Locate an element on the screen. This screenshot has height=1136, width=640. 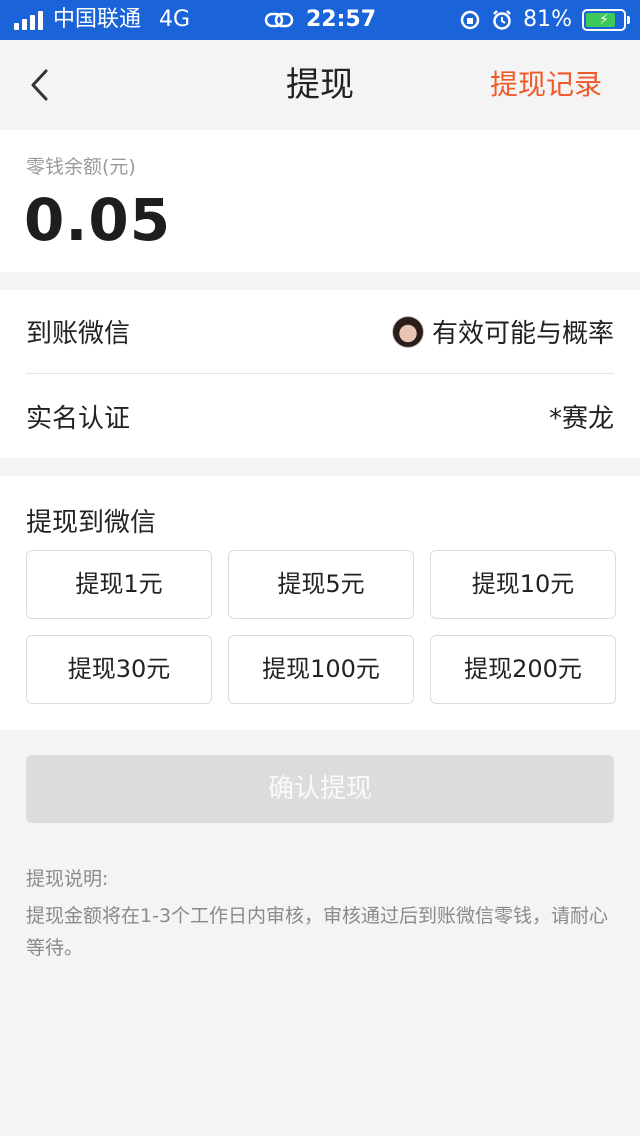
withdraw-option-button: 提现1元 is located at coordinates (119, 584).